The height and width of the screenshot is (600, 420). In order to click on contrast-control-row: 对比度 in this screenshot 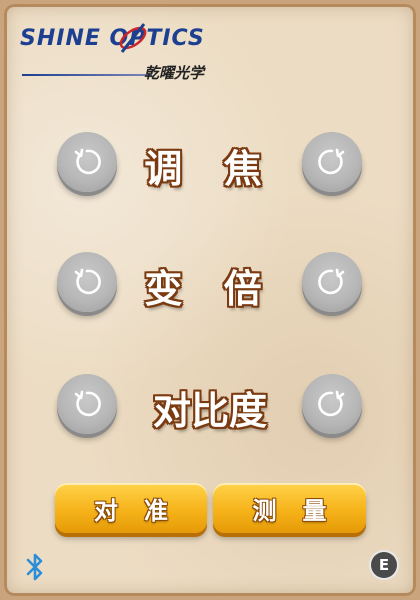, I will do `click(210, 407)`.